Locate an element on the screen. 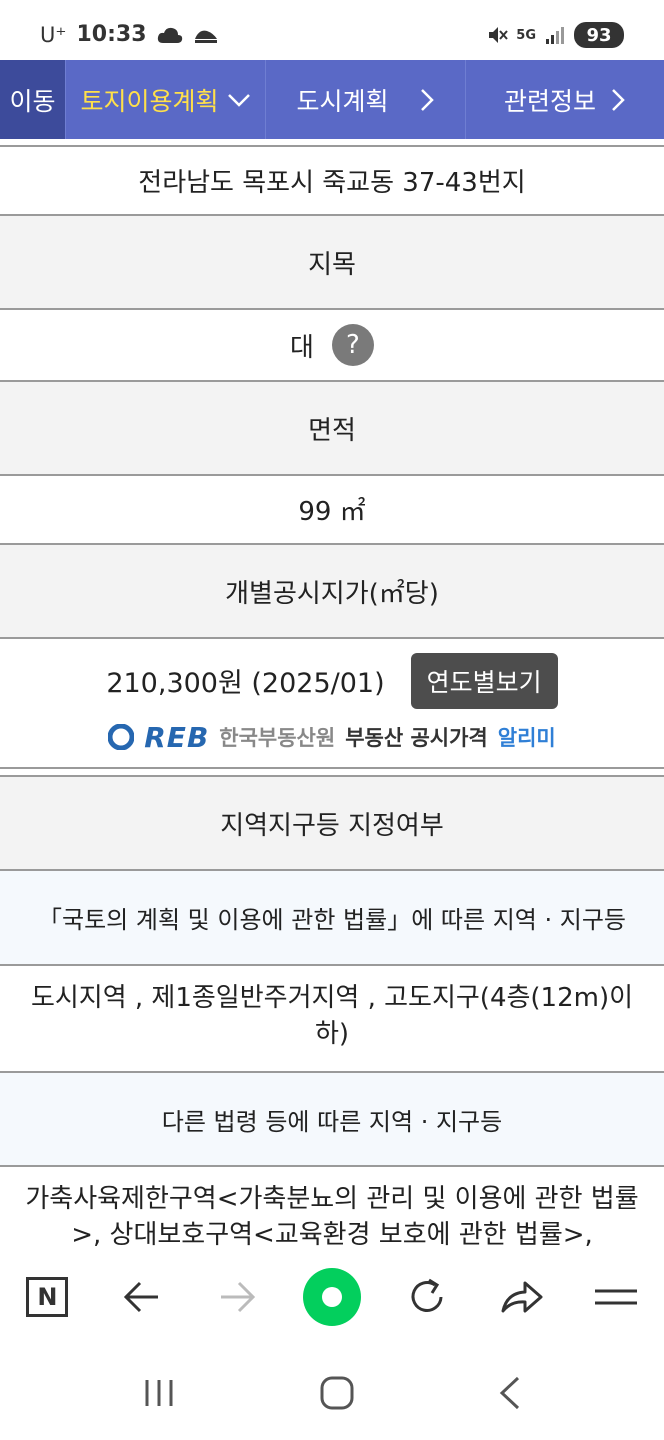 This screenshot has width=664, height=1440. area-value: 99 ㎡ is located at coordinates (332, 512).